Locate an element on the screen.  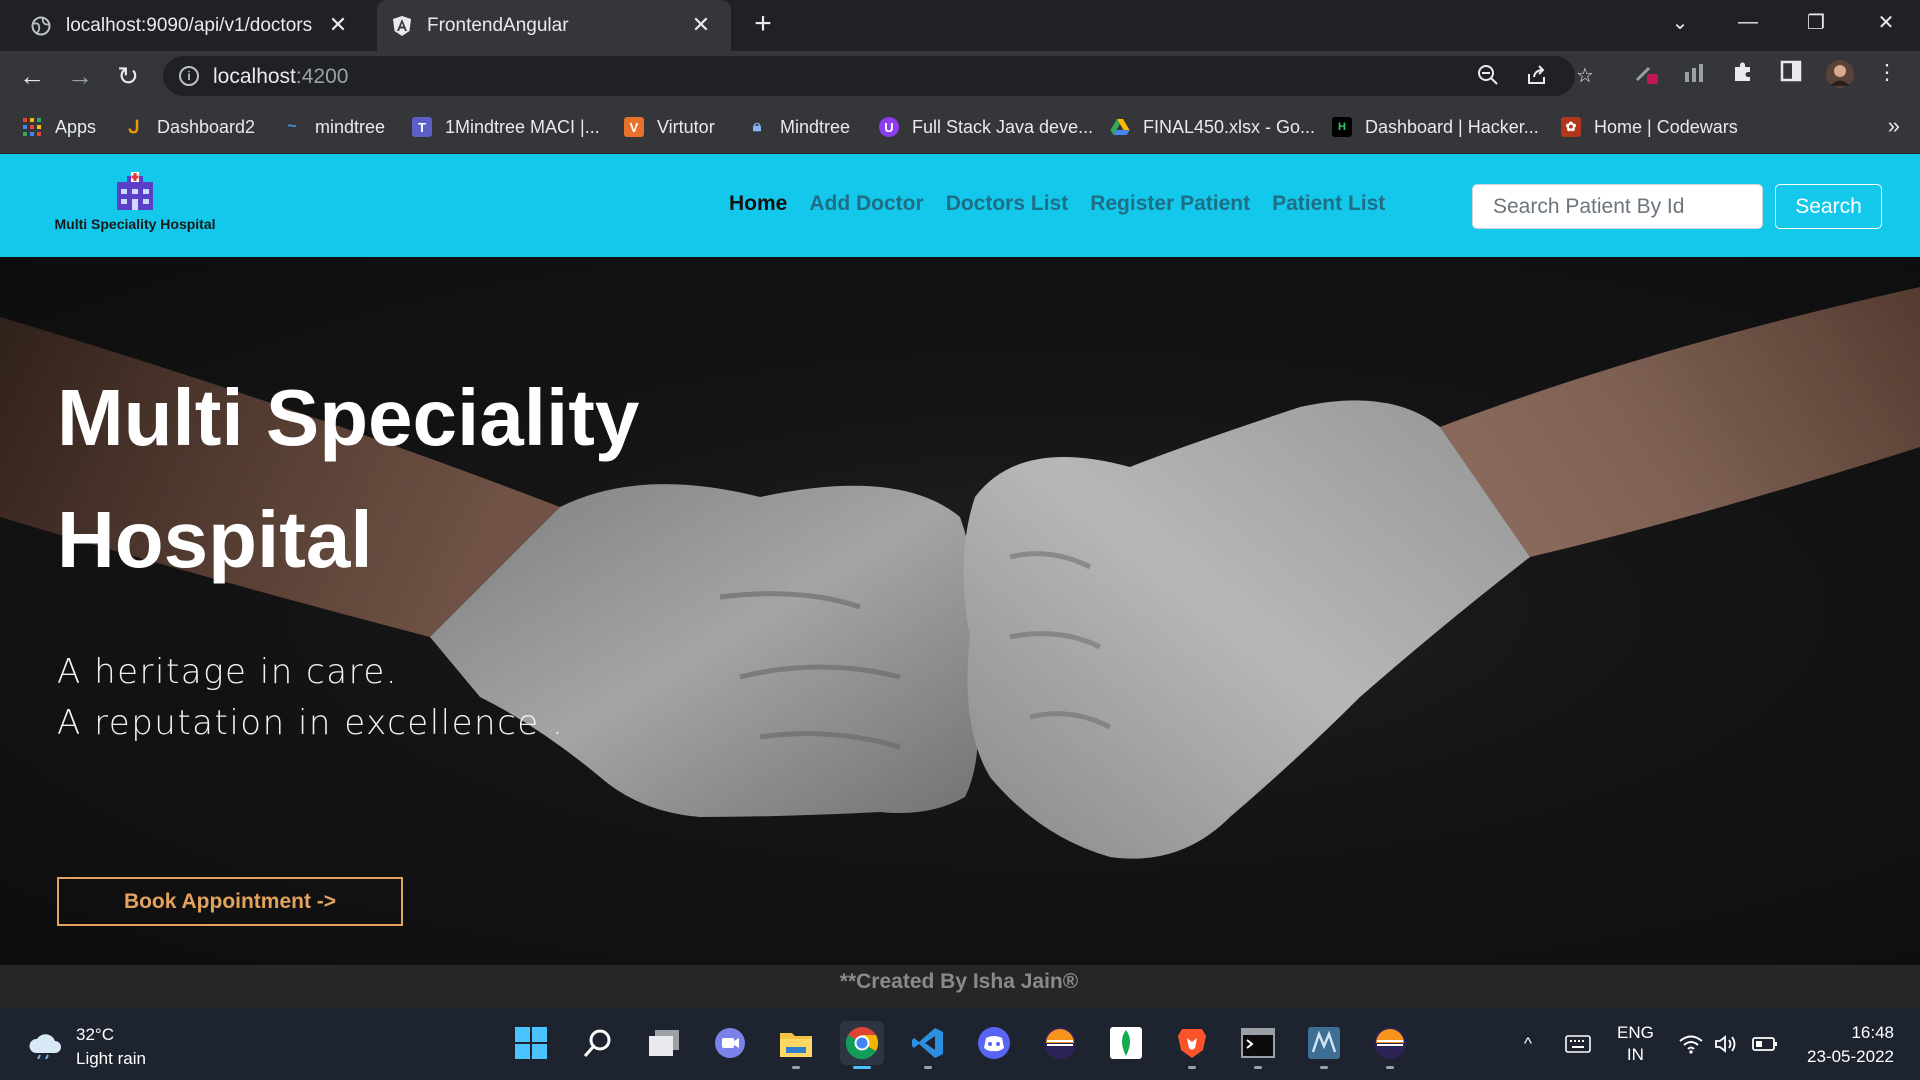
temperature: 32°C is located at coordinates (95, 1034).